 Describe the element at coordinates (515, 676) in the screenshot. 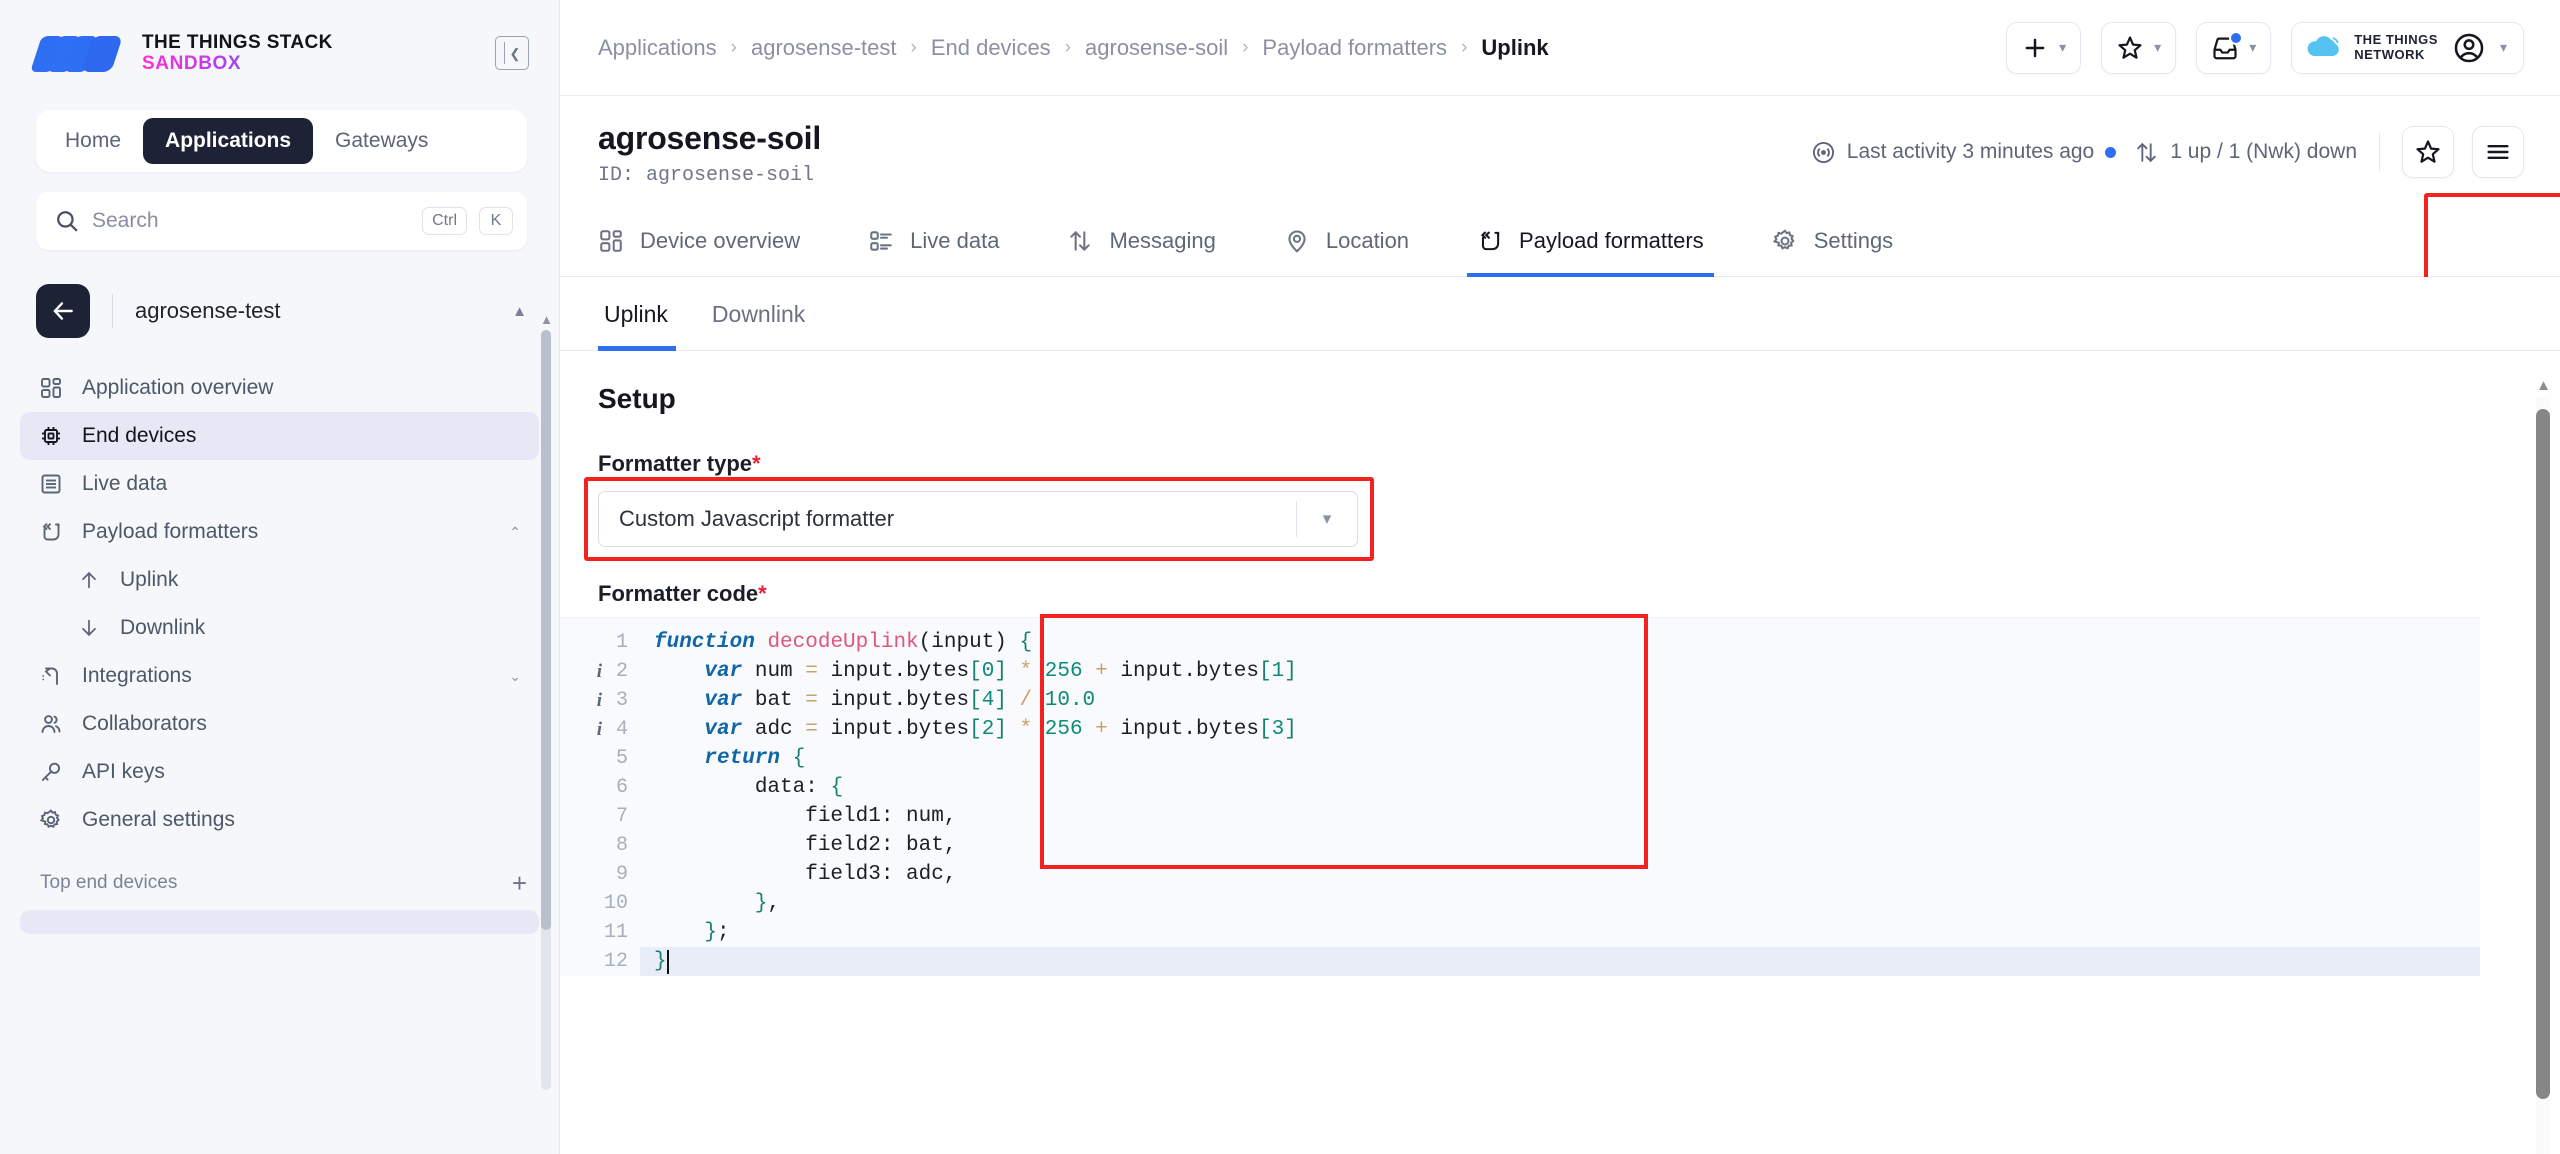

I see `chevron-down-icon: ⌄` at that location.